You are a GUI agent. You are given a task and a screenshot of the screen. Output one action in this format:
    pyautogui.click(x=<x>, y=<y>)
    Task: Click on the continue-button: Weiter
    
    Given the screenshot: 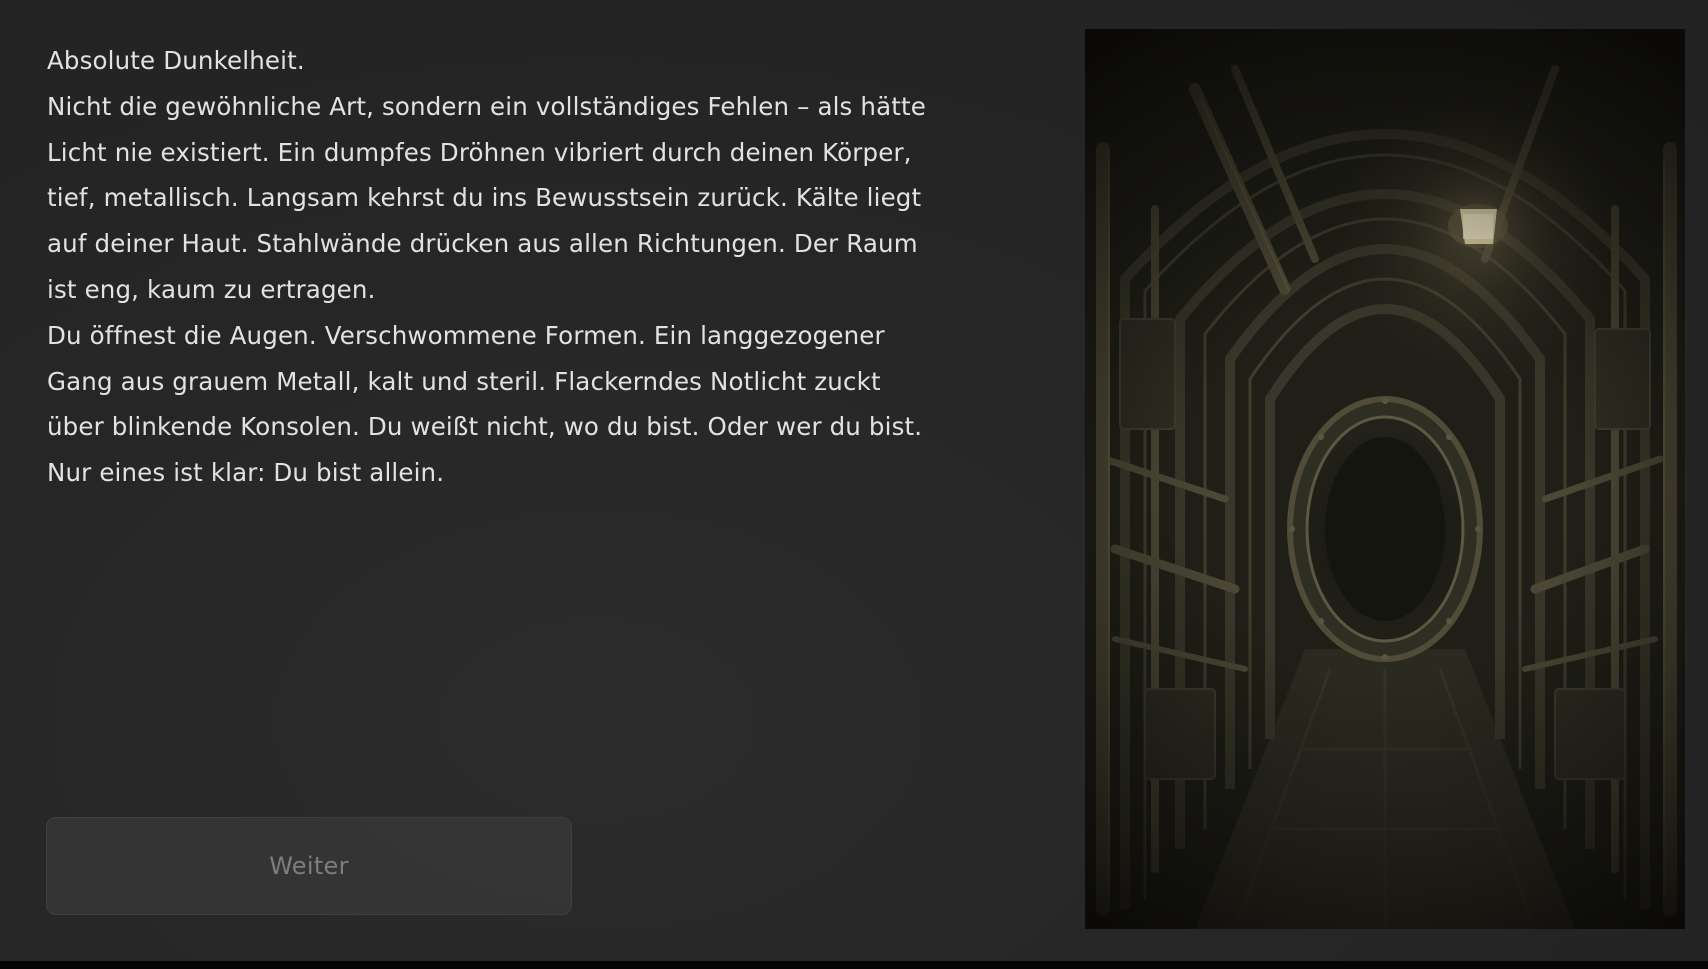 What is the action you would take?
    pyautogui.click(x=309, y=866)
    